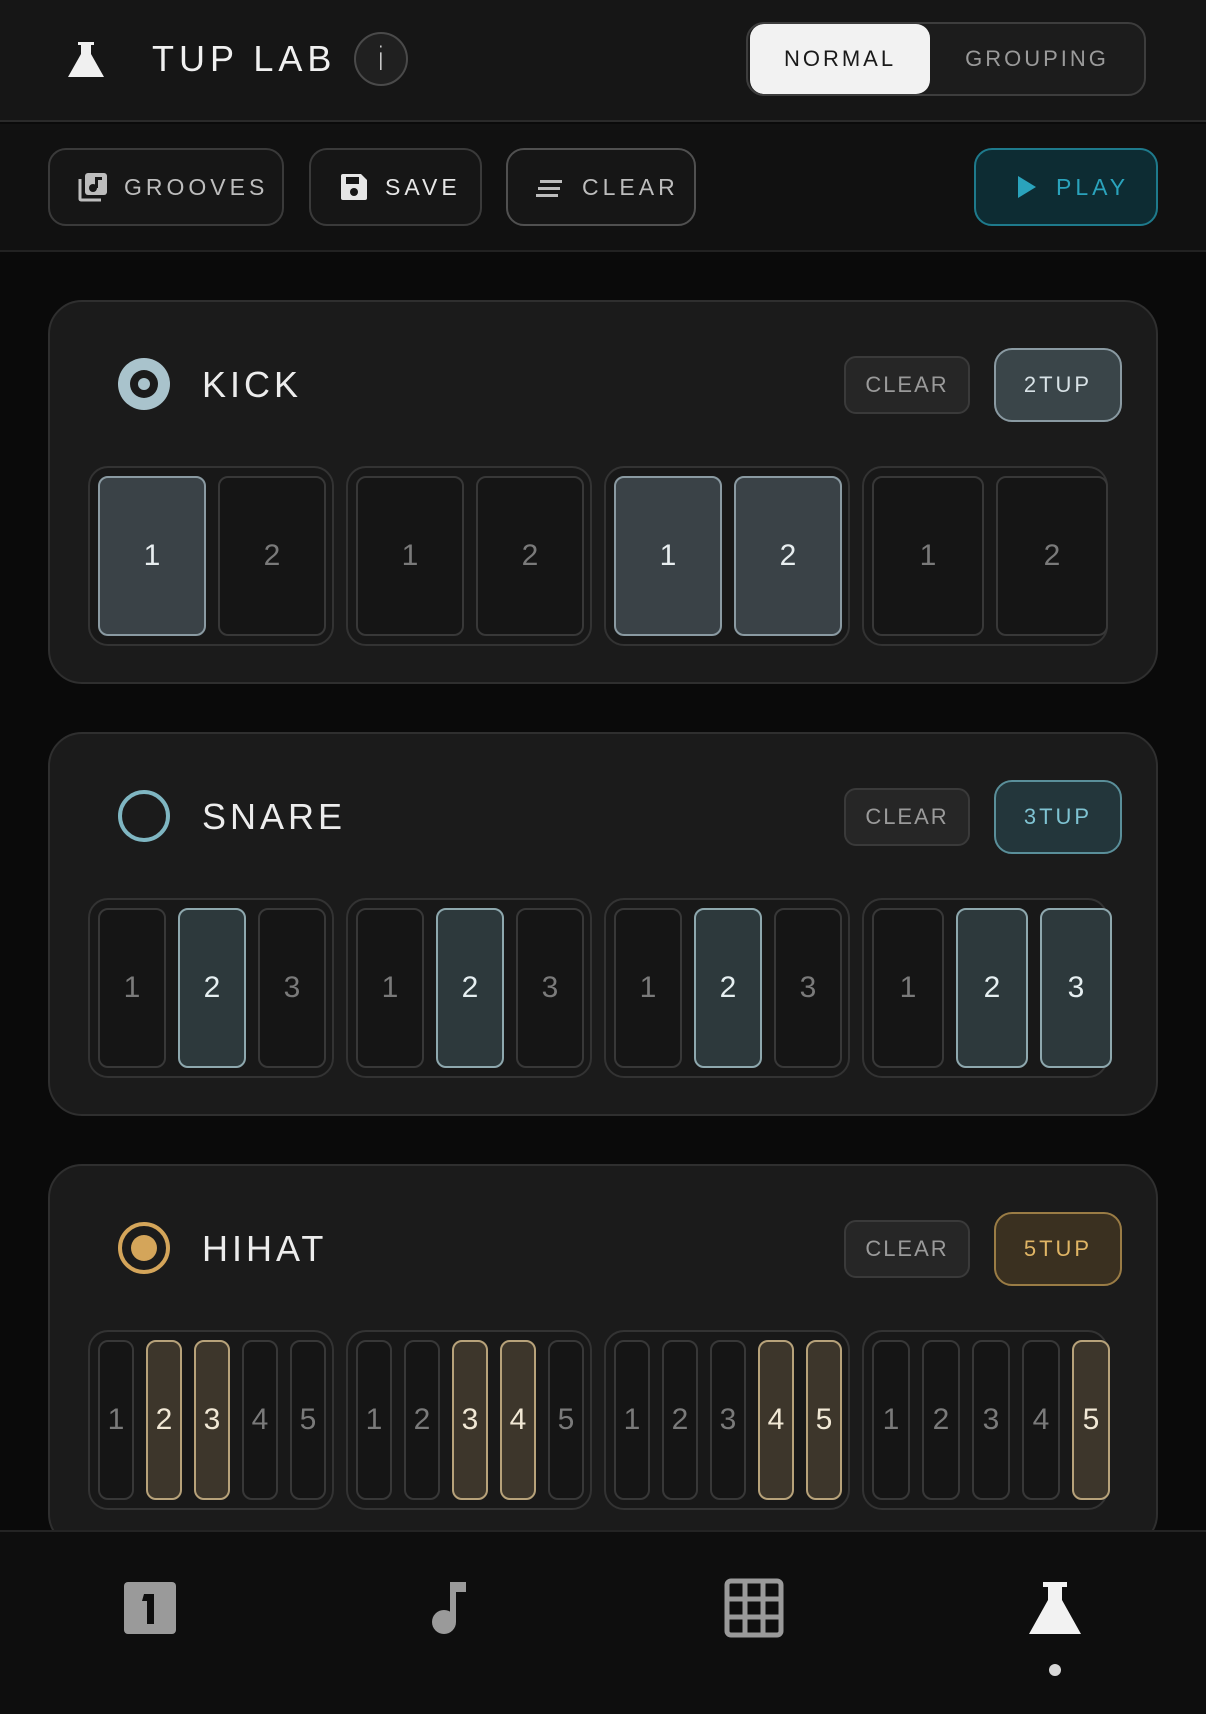 This screenshot has width=1206, height=1714. Describe the element at coordinates (1093, 187) in the screenshot. I see `play-label: PLAY` at that location.